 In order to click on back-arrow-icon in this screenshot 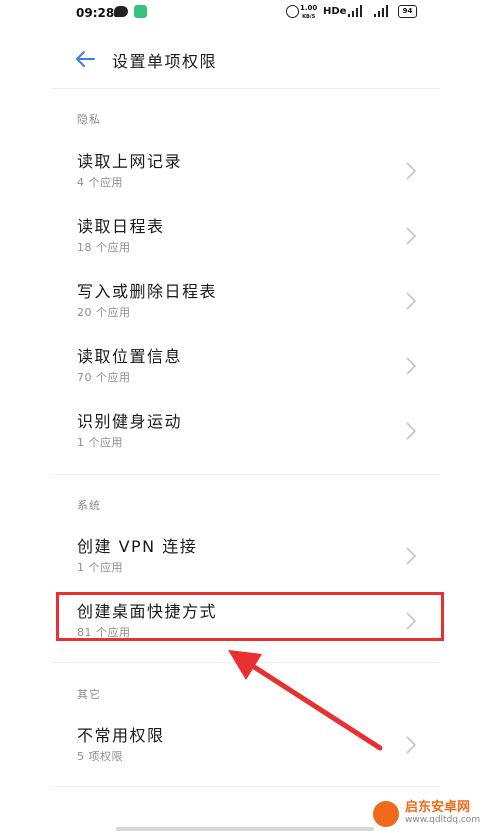, I will do `click(85, 59)`.